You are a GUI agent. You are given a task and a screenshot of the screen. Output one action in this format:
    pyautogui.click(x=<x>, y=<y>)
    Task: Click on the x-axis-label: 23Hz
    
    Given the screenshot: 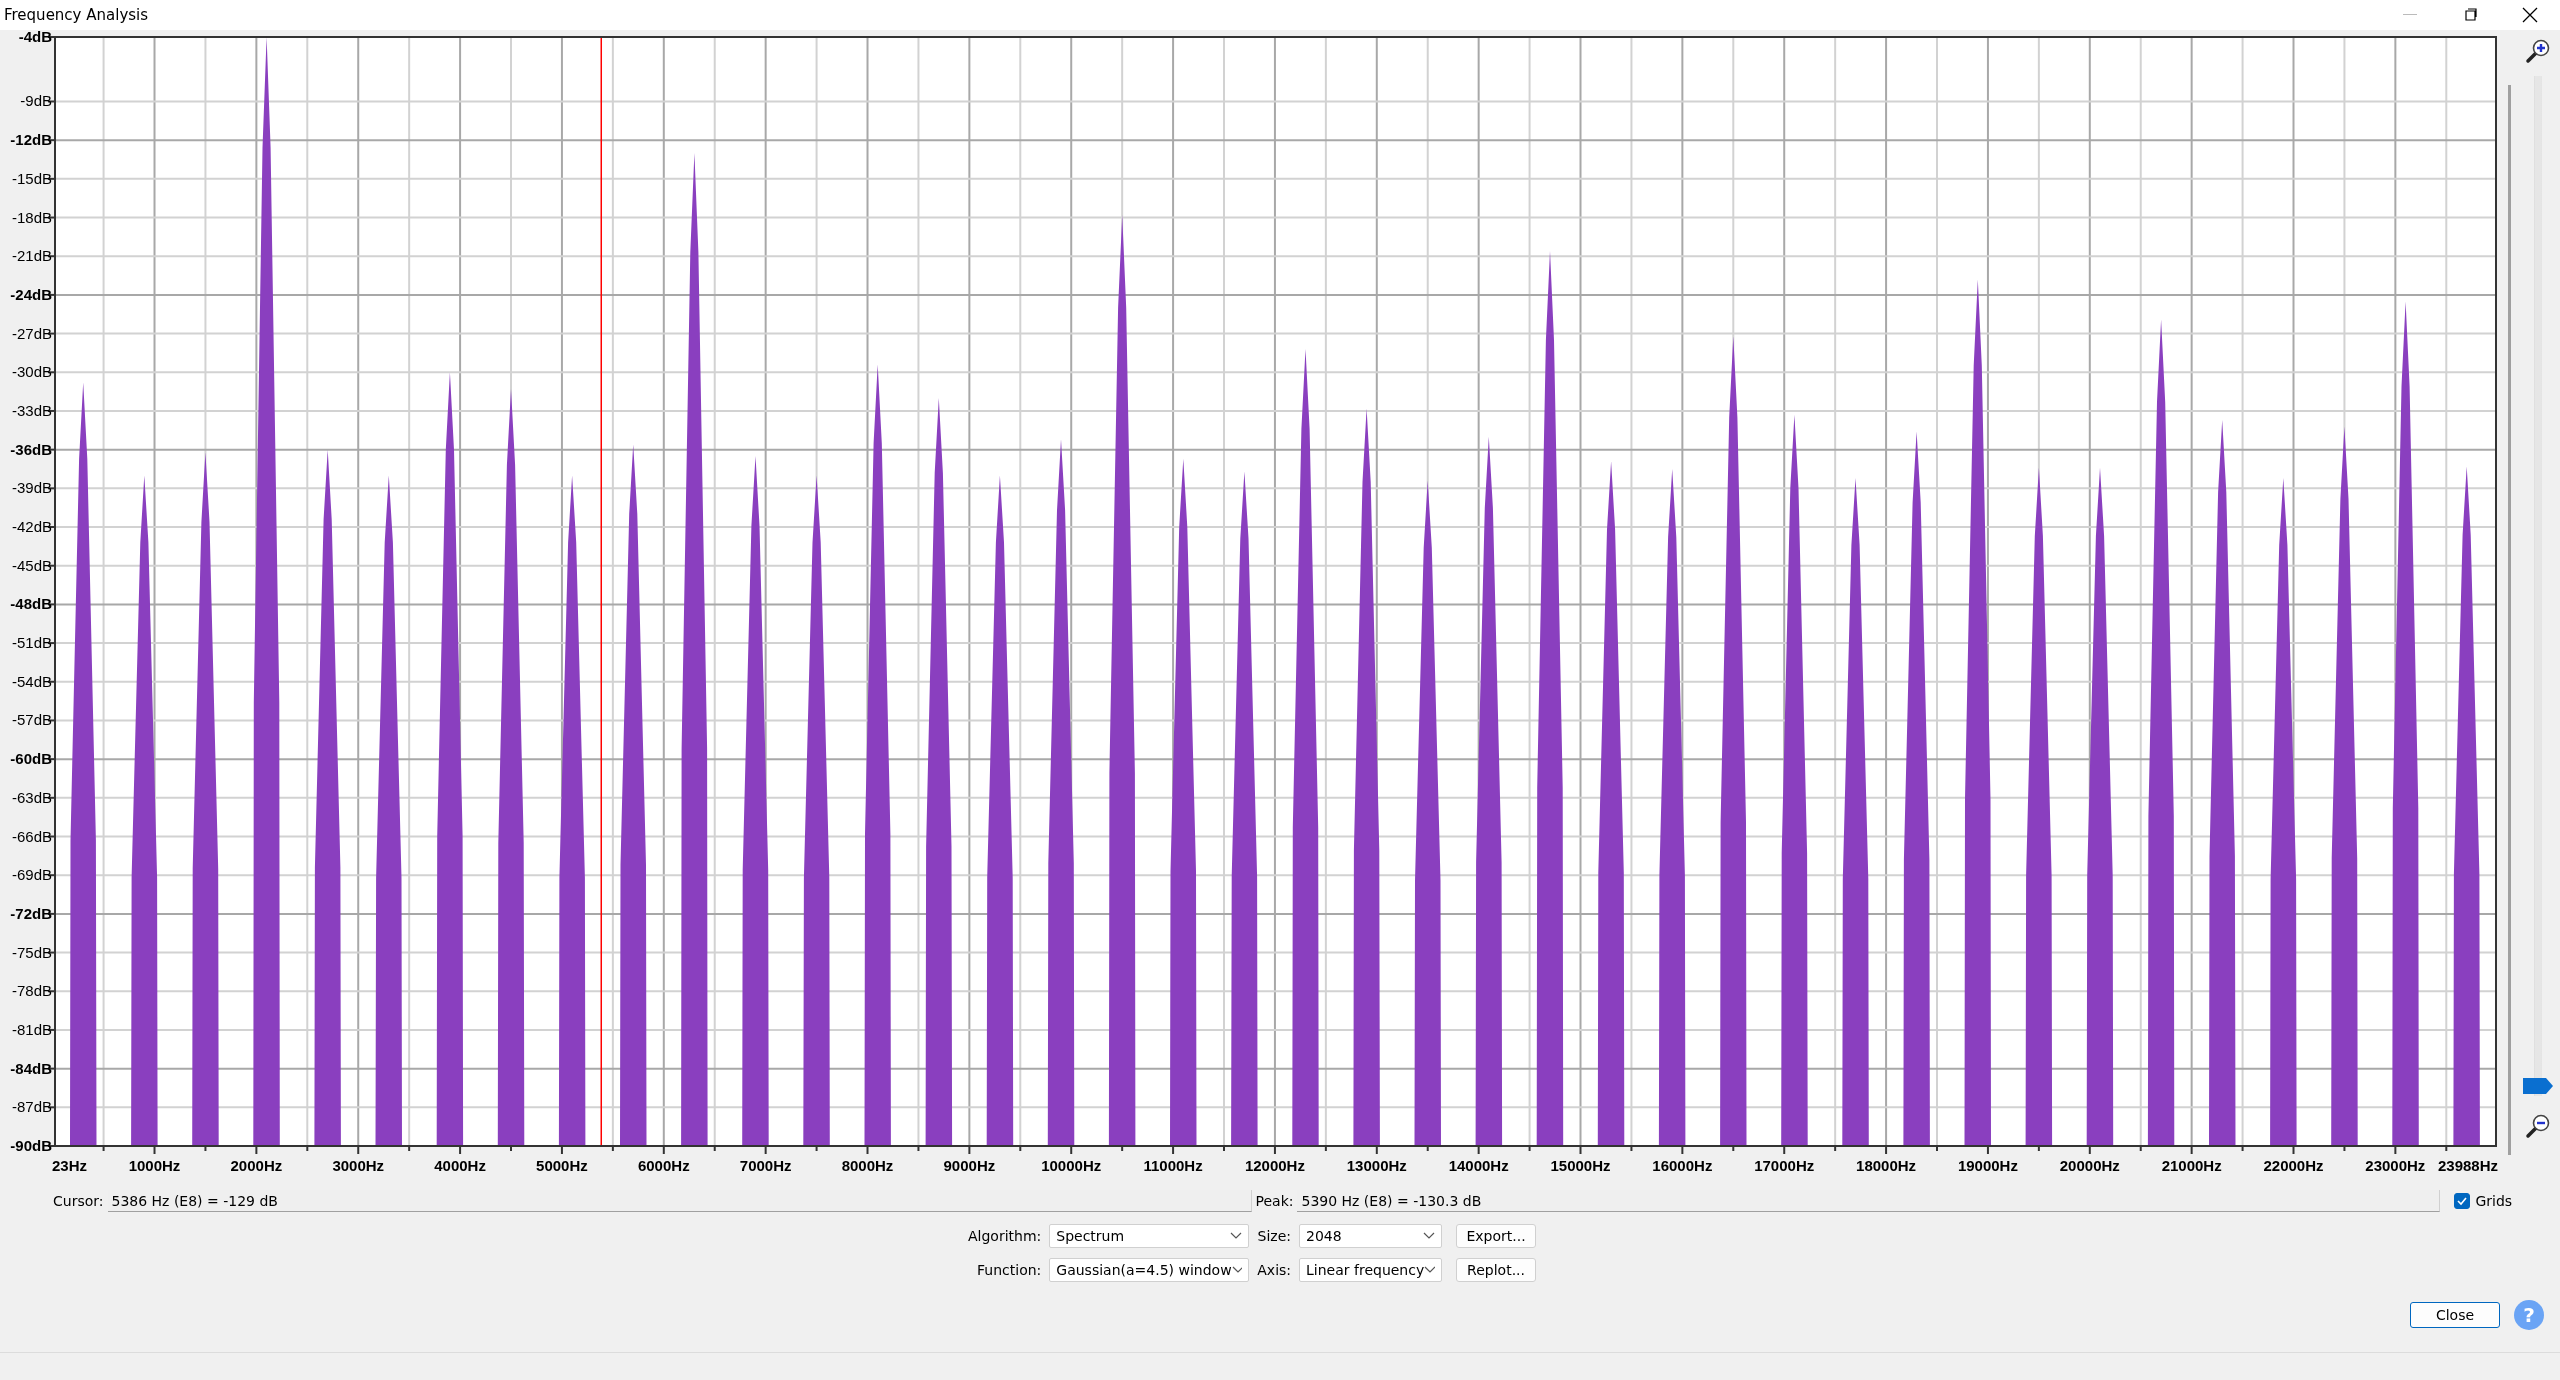 What is the action you would take?
    pyautogui.click(x=70, y=1165)
    